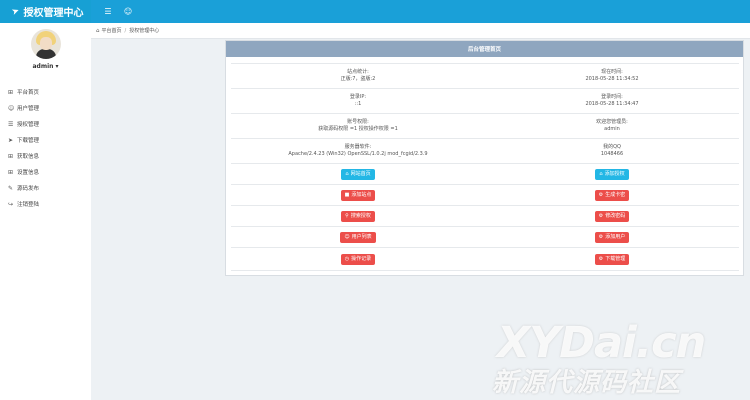 The image size is (750, 400). I want to click on watermark-logo: XYDai.cn, so click(601, 343).